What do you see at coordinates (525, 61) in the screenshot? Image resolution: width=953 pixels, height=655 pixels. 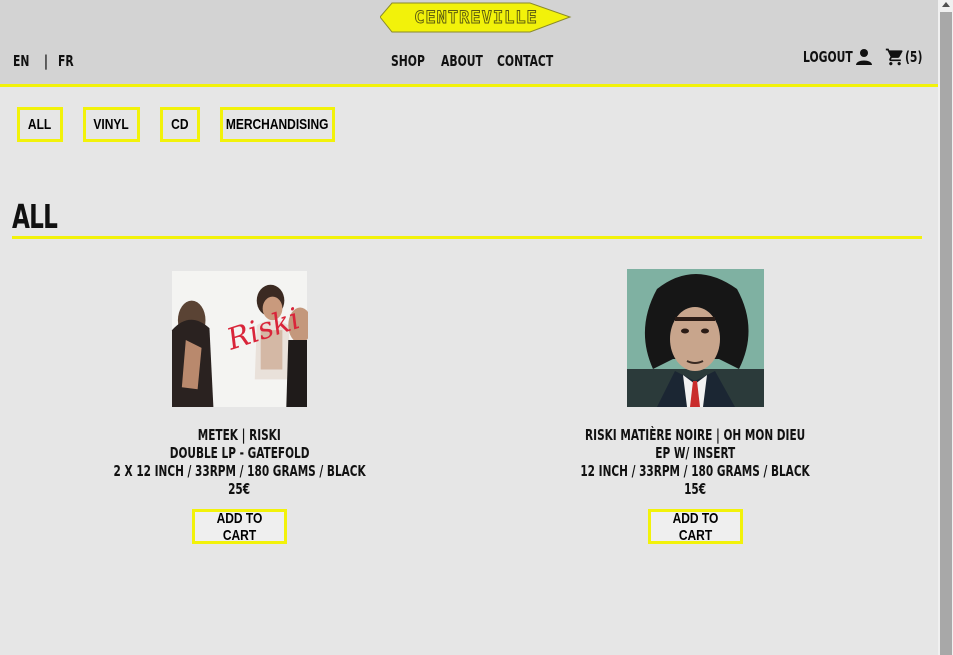 I see `nav-contact: CONTACT` at bounding box center [525, 61].